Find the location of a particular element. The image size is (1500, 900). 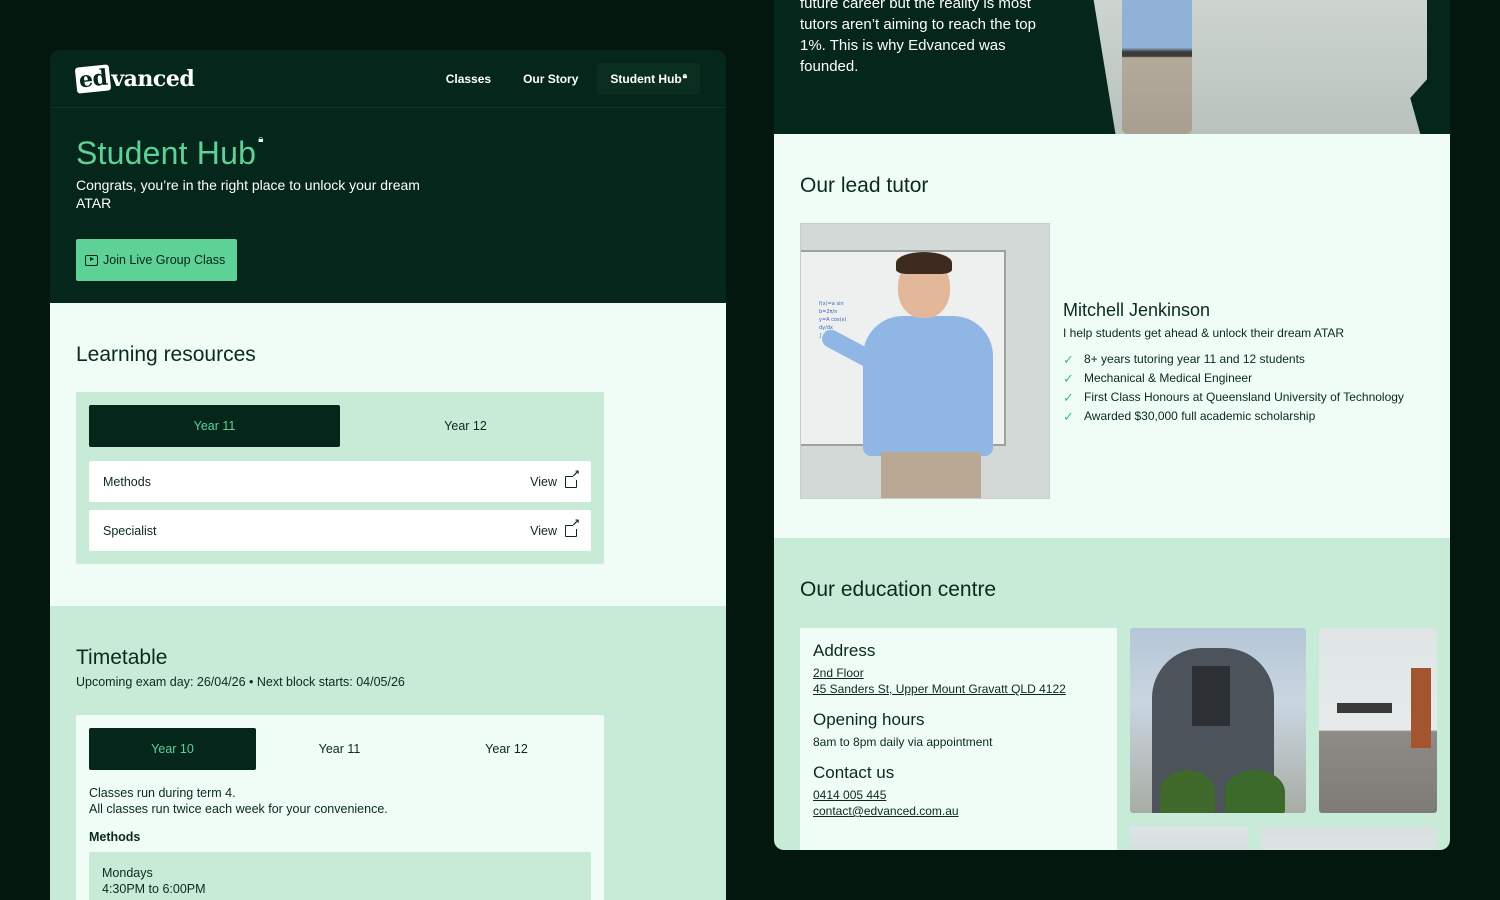

timetable-slot: Mondays 4:30PM to 6:00PM is located at coordinates (340, 876).